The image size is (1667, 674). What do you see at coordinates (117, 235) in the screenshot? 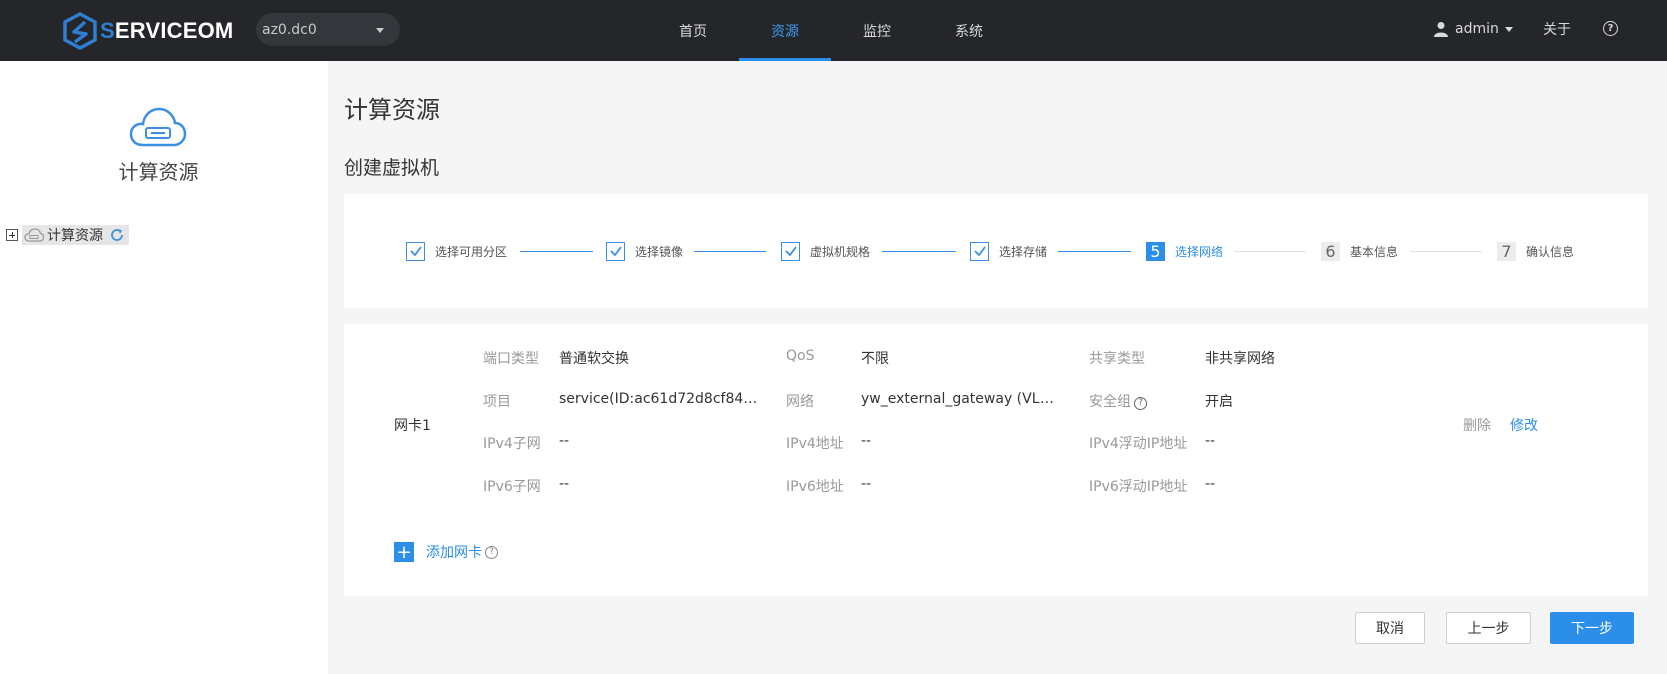
I see `refresh-icon` at bounding box center [117, 235].